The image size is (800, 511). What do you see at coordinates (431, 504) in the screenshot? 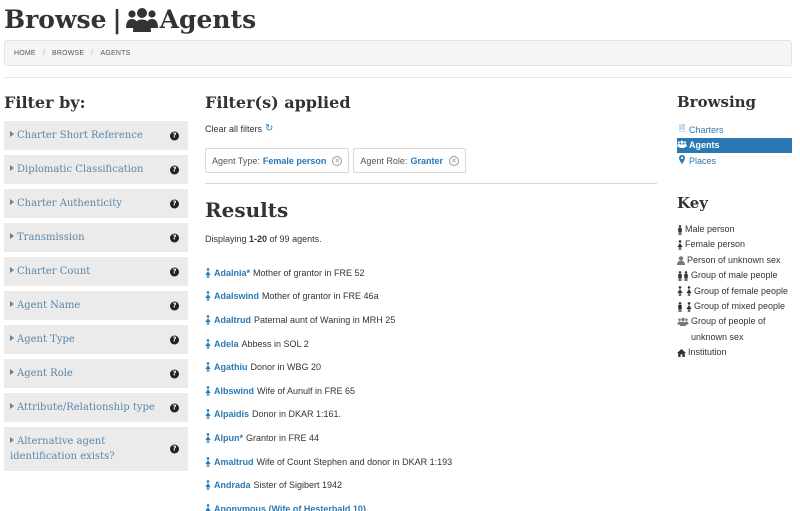
I see `result-item: Anonymous (Wife of Hesterbald 10)` at bounding box center [431, 504].